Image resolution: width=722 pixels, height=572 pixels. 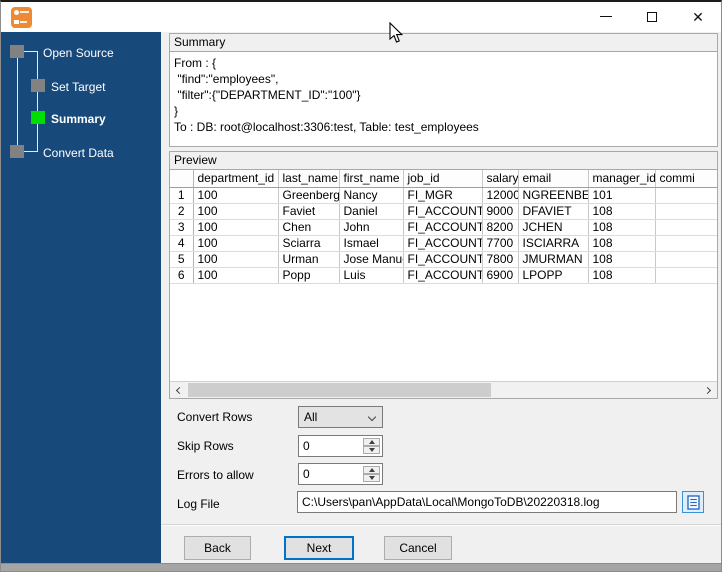 I want to click on cell: LPOPP, so click(x=553, y=275).